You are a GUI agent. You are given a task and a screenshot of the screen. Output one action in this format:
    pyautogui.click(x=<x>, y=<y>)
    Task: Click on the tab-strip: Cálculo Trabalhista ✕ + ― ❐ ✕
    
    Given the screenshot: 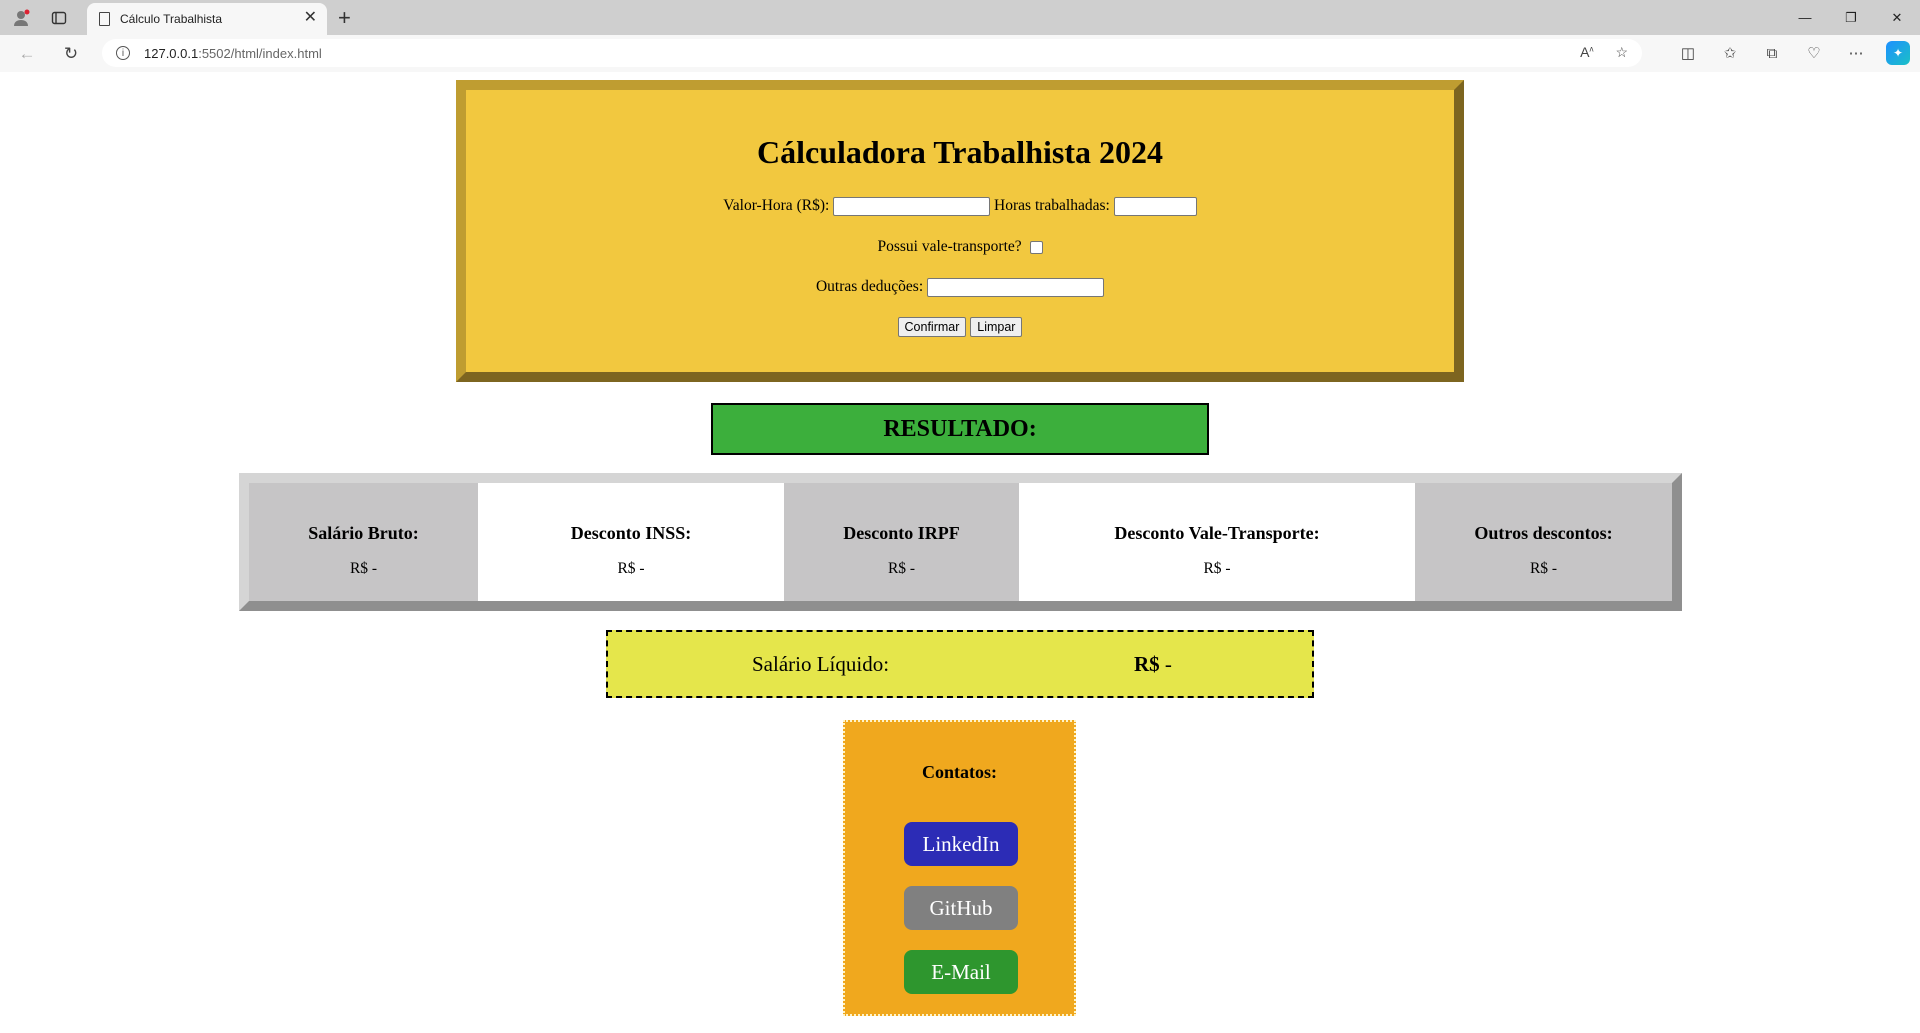 What is the action you would take?
    pyautogui.click(x=960, y=17)
    